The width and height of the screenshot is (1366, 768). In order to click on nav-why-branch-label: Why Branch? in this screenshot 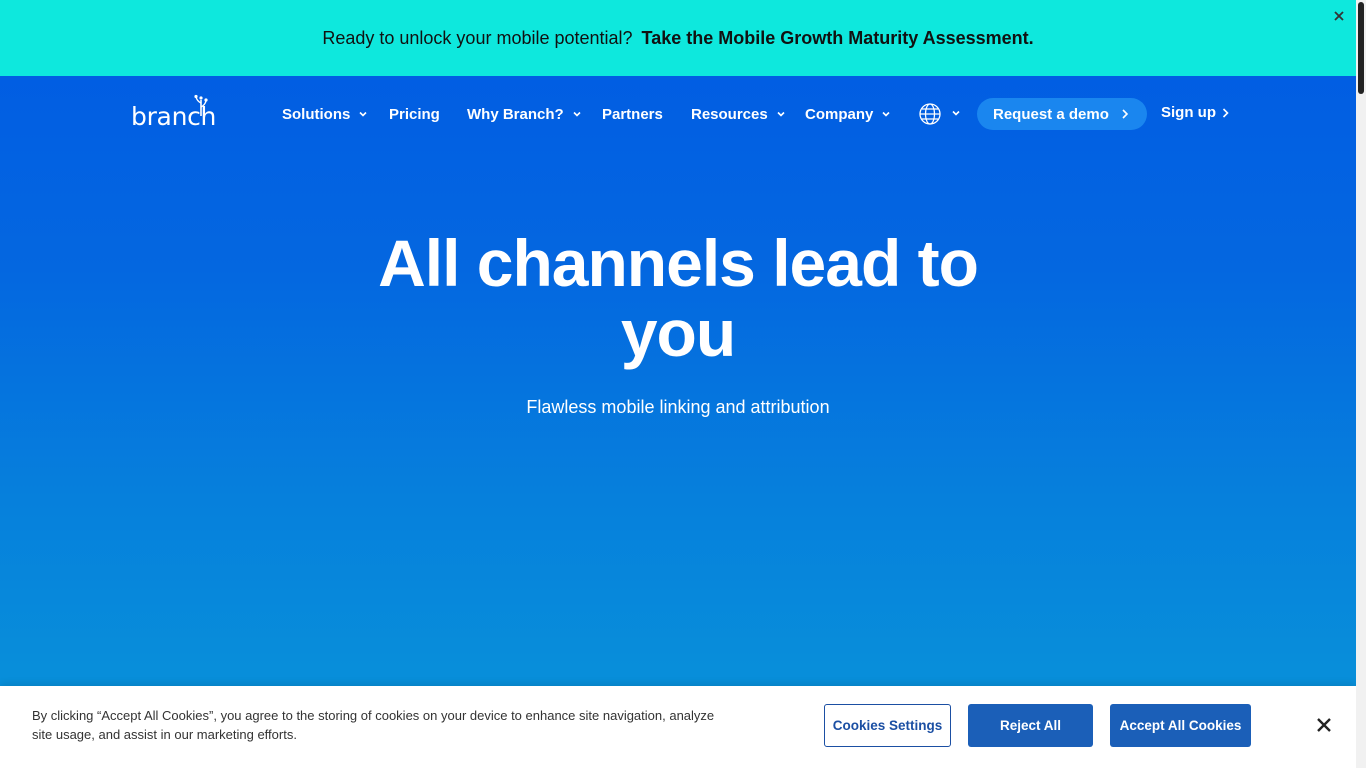, I will do `click(515, 114)`.